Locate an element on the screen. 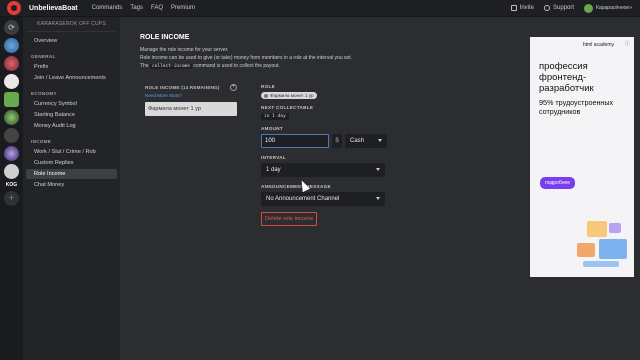  role-income-list-item: Фармила монет 1 ур is located at coordinates (191, 109).